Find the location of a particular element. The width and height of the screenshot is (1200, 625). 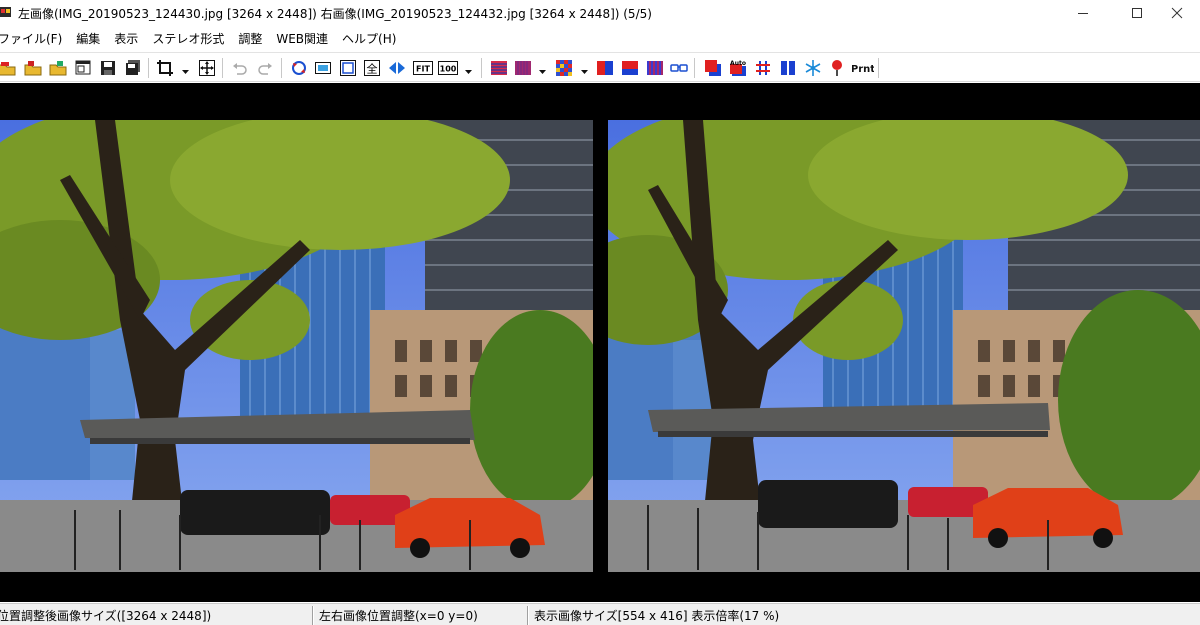

glasses-icon is located at coordinates (679, 68).